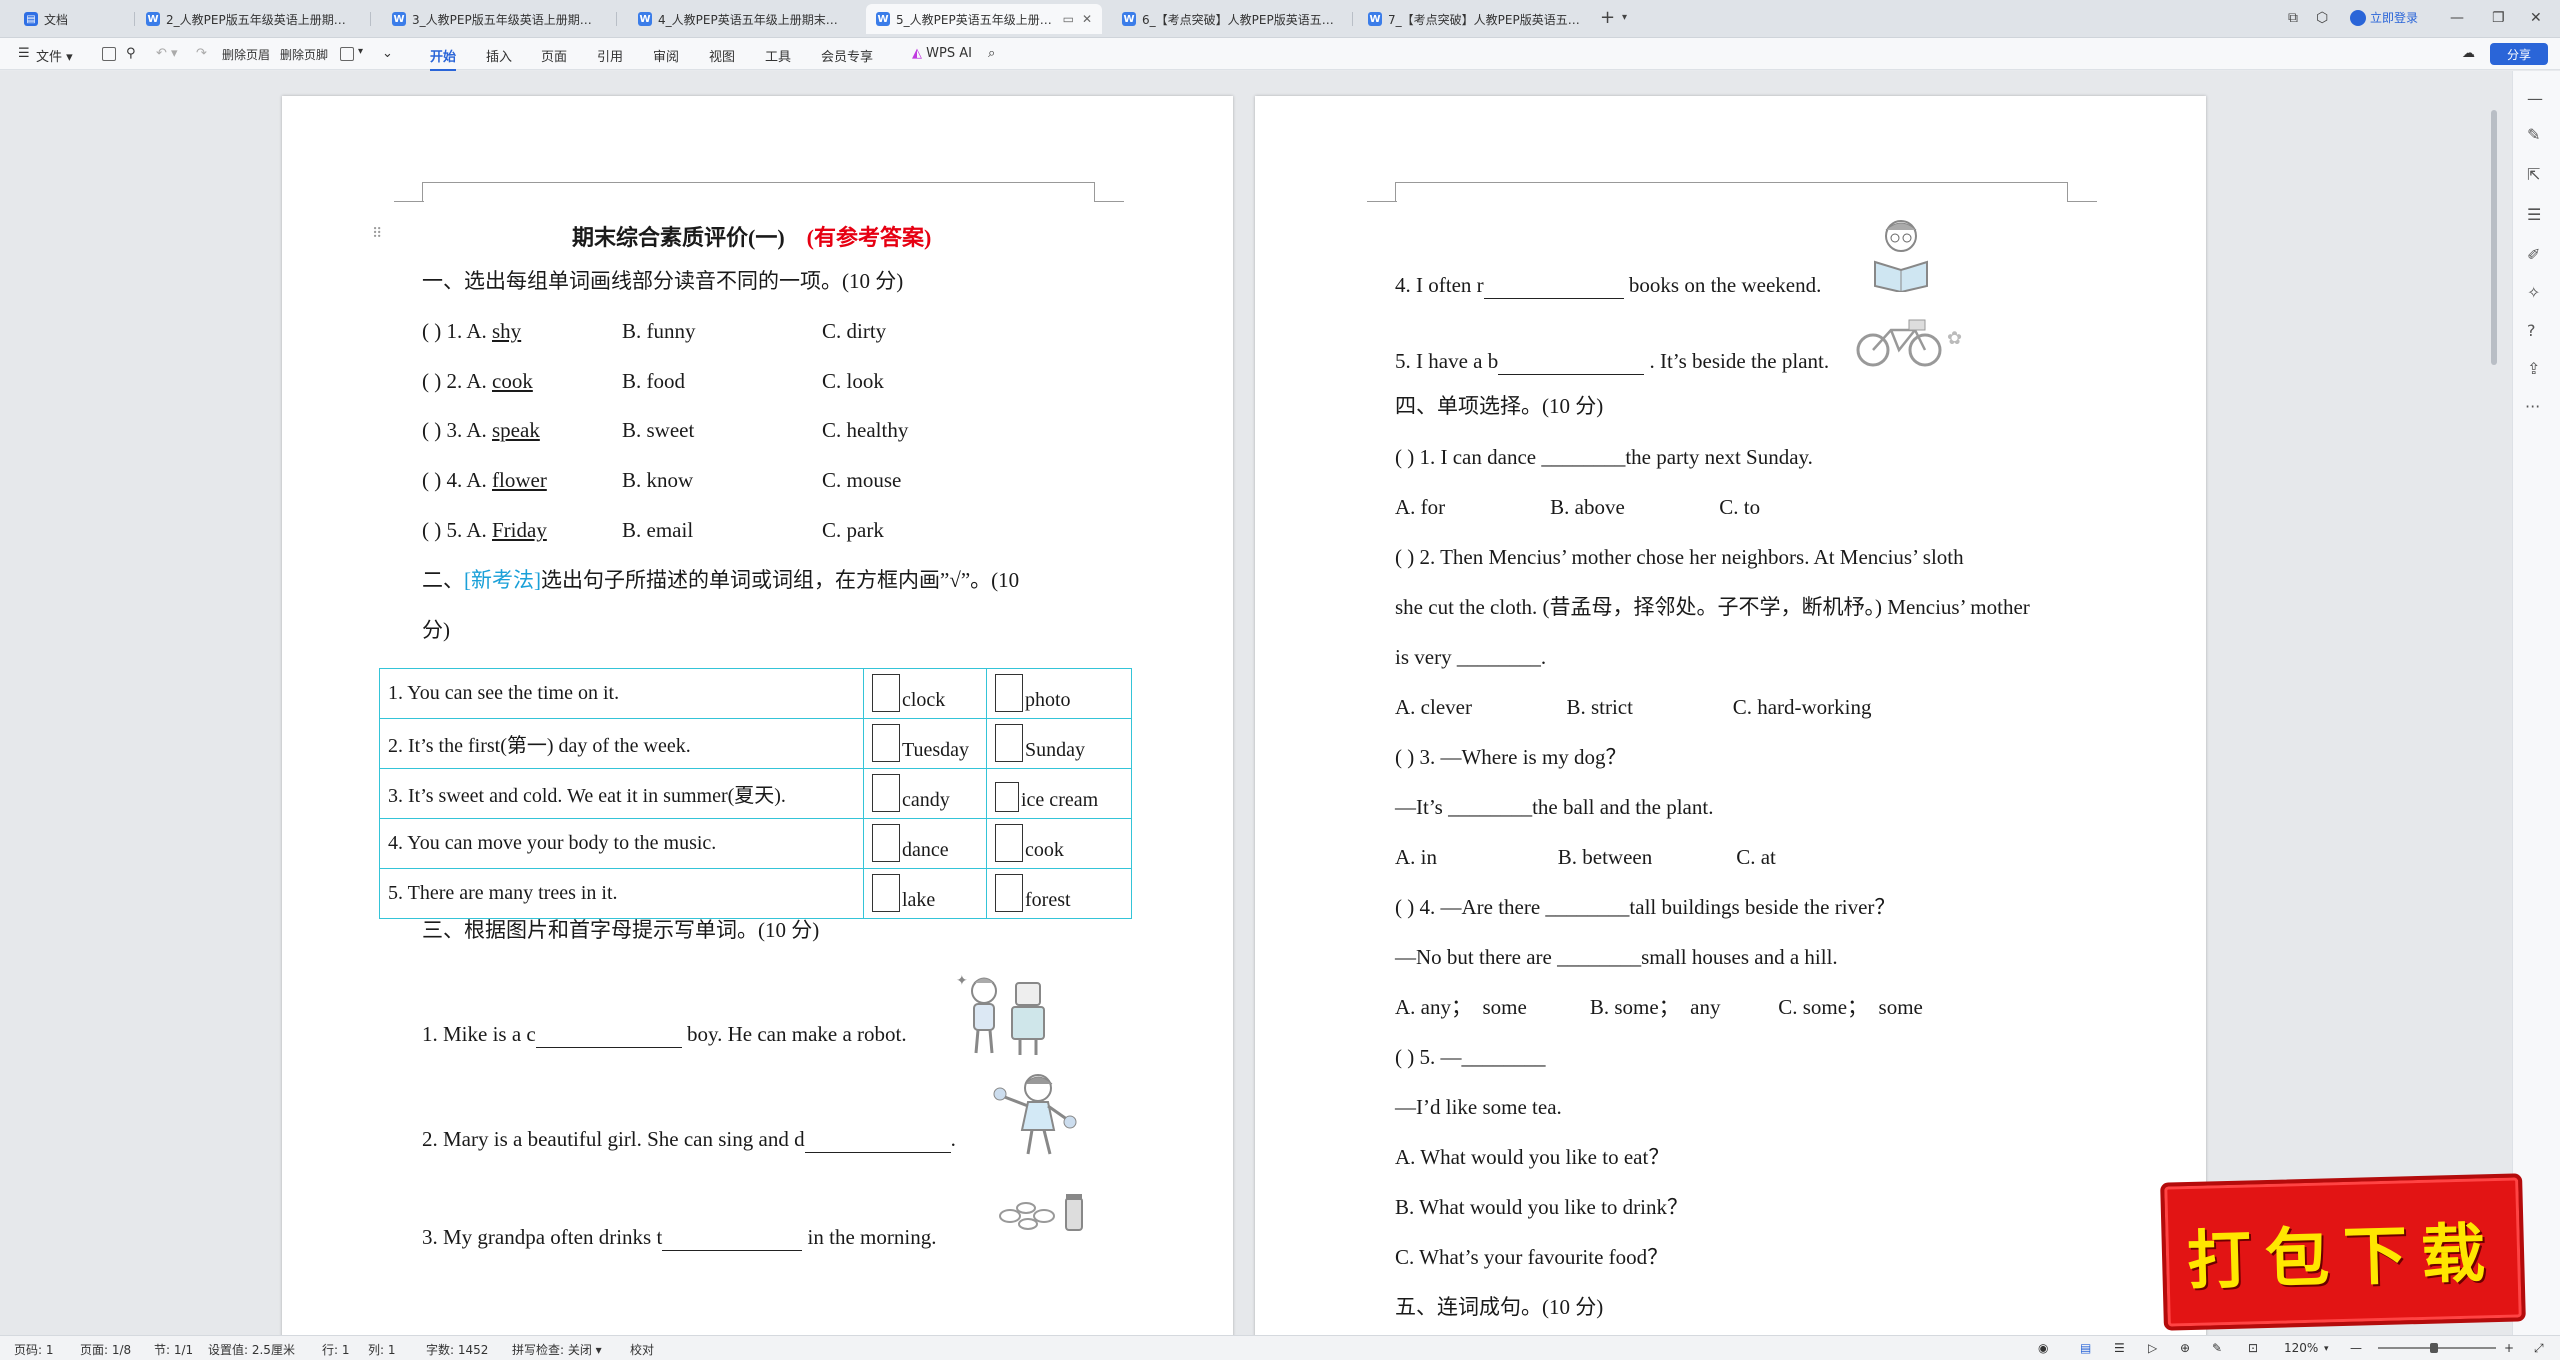 Image resolution: width=2560 pixels, height=1360 pixels. I want to click on close-window-icon: ✕, so click(2536, 18).